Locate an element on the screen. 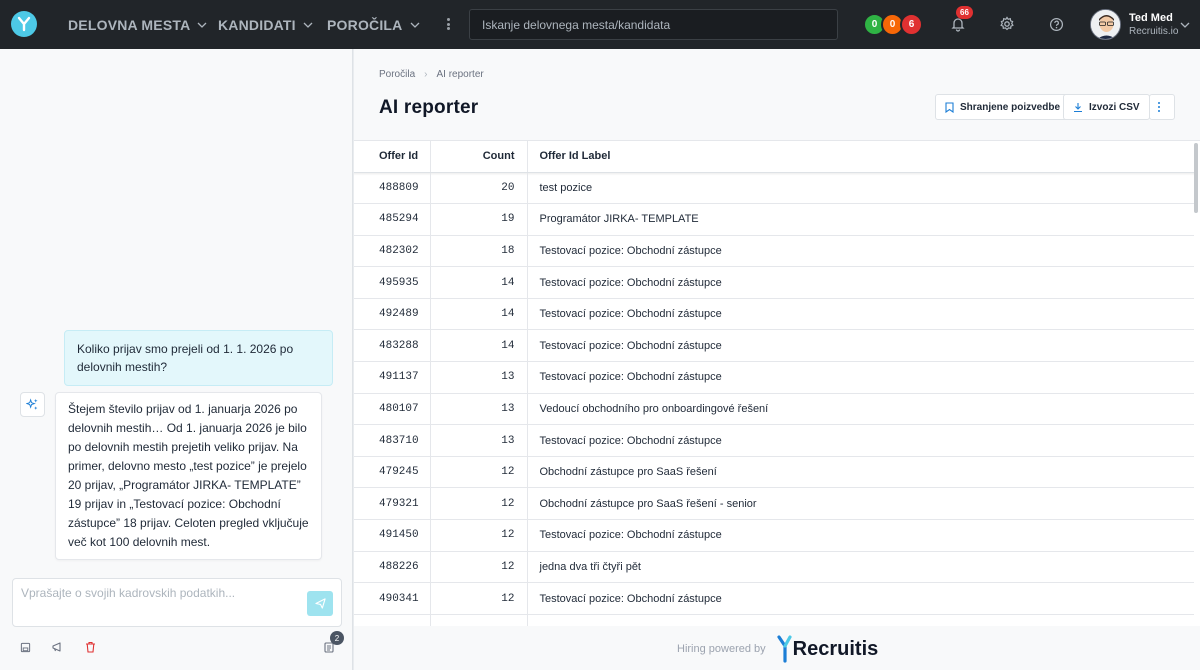  delete-chat-button is located at coordinates (90, 647).